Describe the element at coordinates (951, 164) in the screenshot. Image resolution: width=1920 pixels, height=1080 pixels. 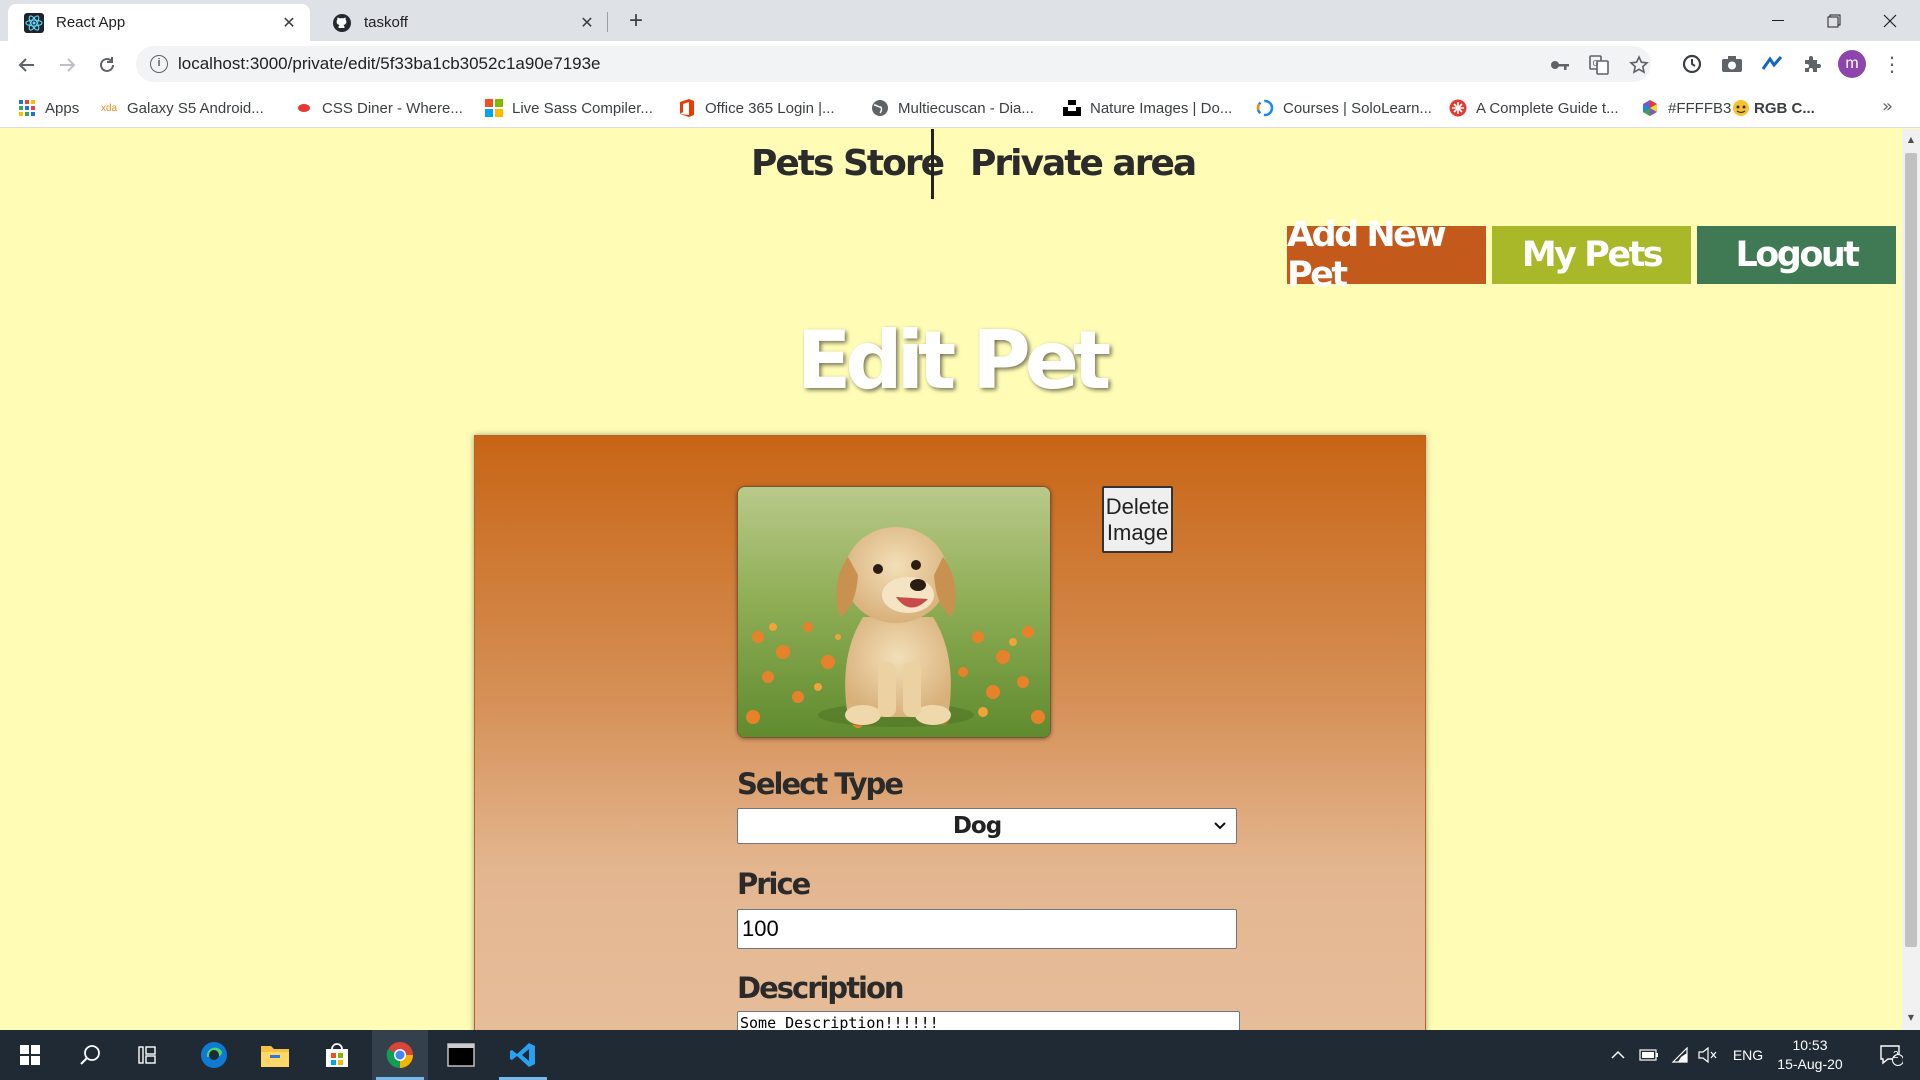
I see `site-header: Pets Store Private area` at that location.